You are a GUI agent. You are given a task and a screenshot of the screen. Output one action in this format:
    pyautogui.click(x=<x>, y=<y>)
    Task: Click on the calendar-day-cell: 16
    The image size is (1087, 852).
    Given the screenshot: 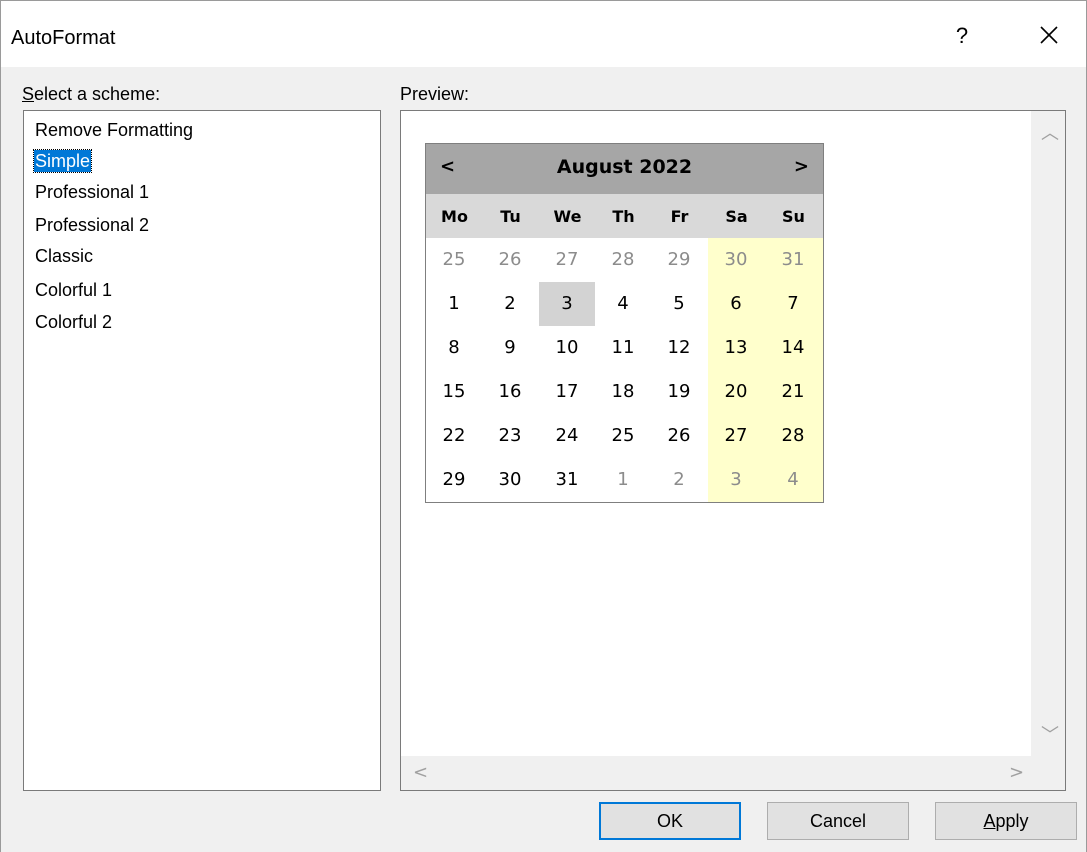 What is the action you would take?
    pyautogui.click(x=510, y=391)
    